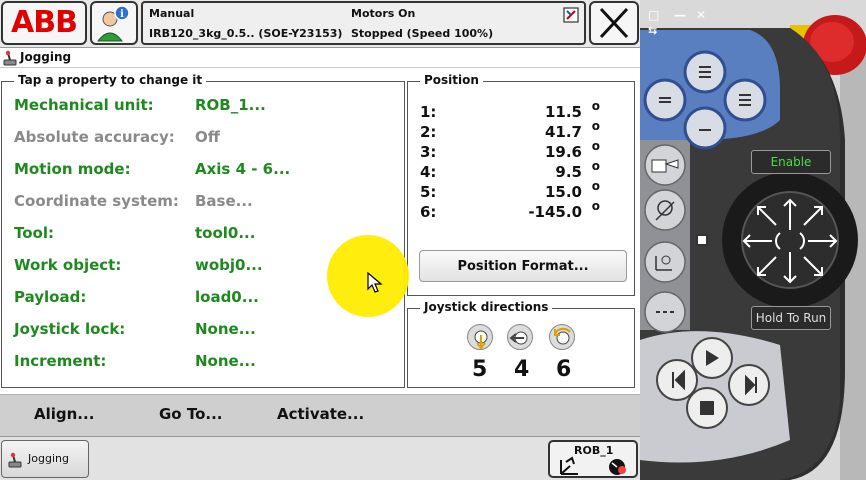 This screenshot has height=480, width=866. I want to click on svg-text: i, so click(122, 14).